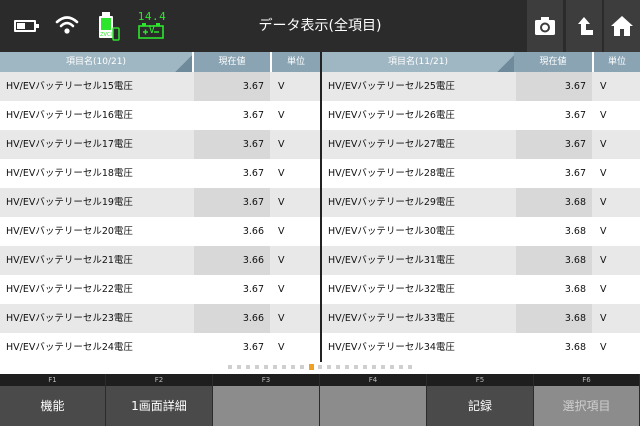 This screenshot has width=640, height=426. What do you see at coordinates (232, 62) in the screenshot?
I see `column-header-value: 現在値` at bounding box center [232, 62].